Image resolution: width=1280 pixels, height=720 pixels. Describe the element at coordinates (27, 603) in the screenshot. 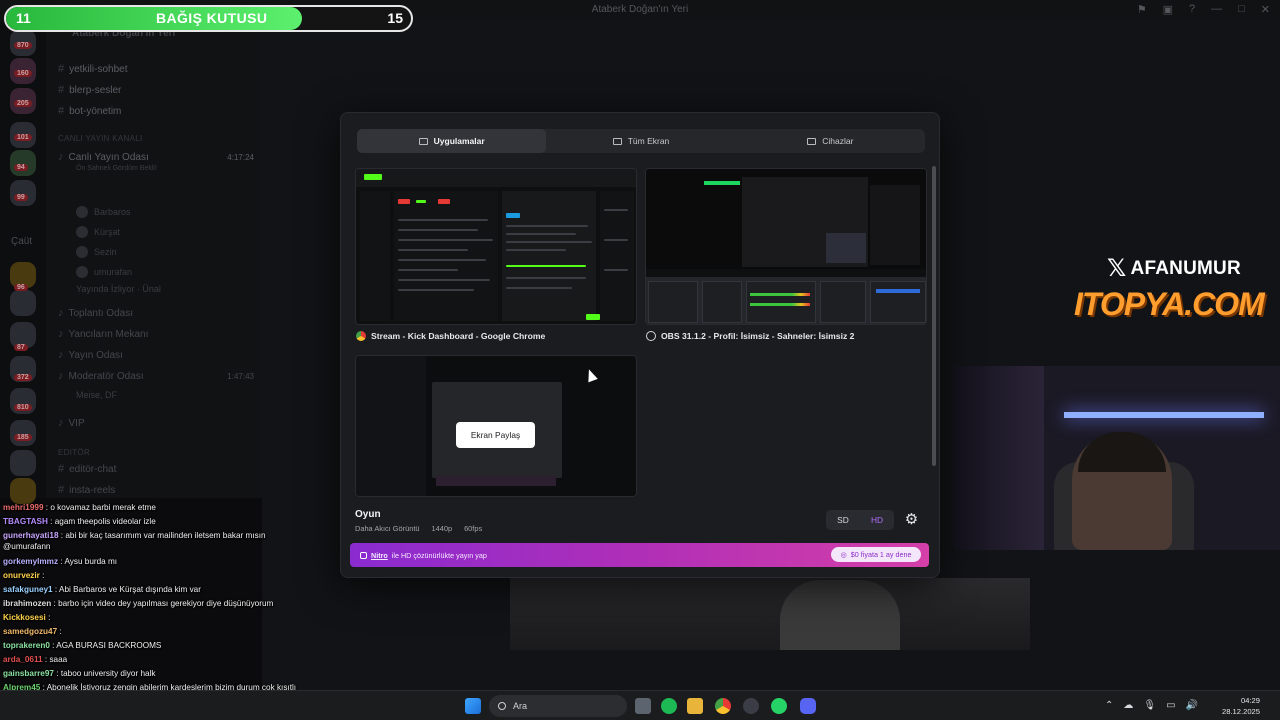

I see `chat-username: ibrahimozen` at that location.